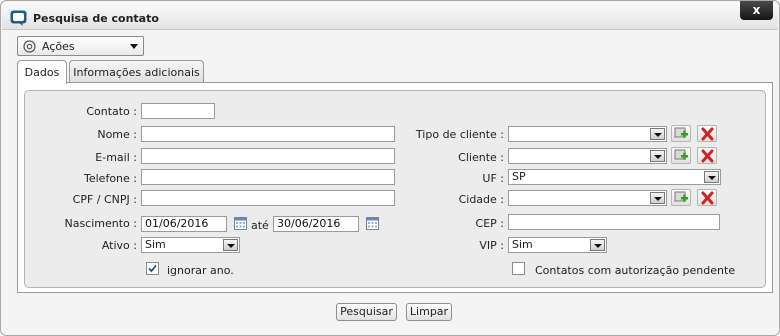 The image size is (780, 336). I want to click on cep-label: CEP :, so click(489, 223).